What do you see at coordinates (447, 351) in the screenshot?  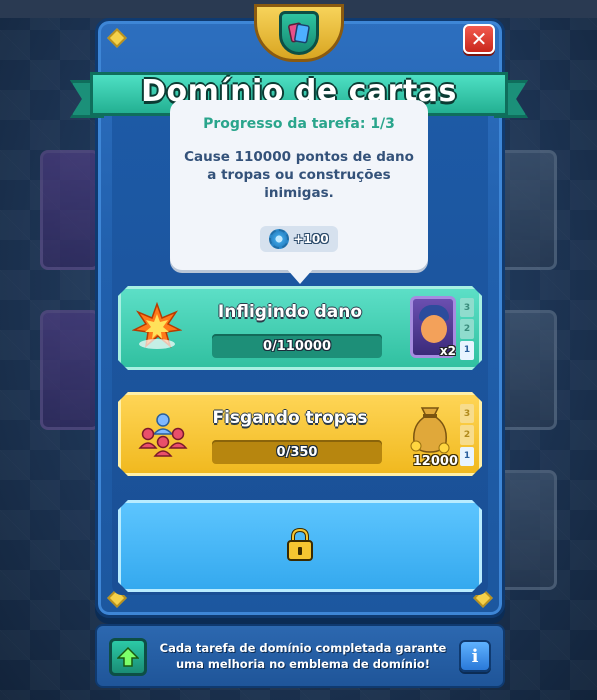 I see `card-reward-badge: x2` at bounding box center [447, 351].